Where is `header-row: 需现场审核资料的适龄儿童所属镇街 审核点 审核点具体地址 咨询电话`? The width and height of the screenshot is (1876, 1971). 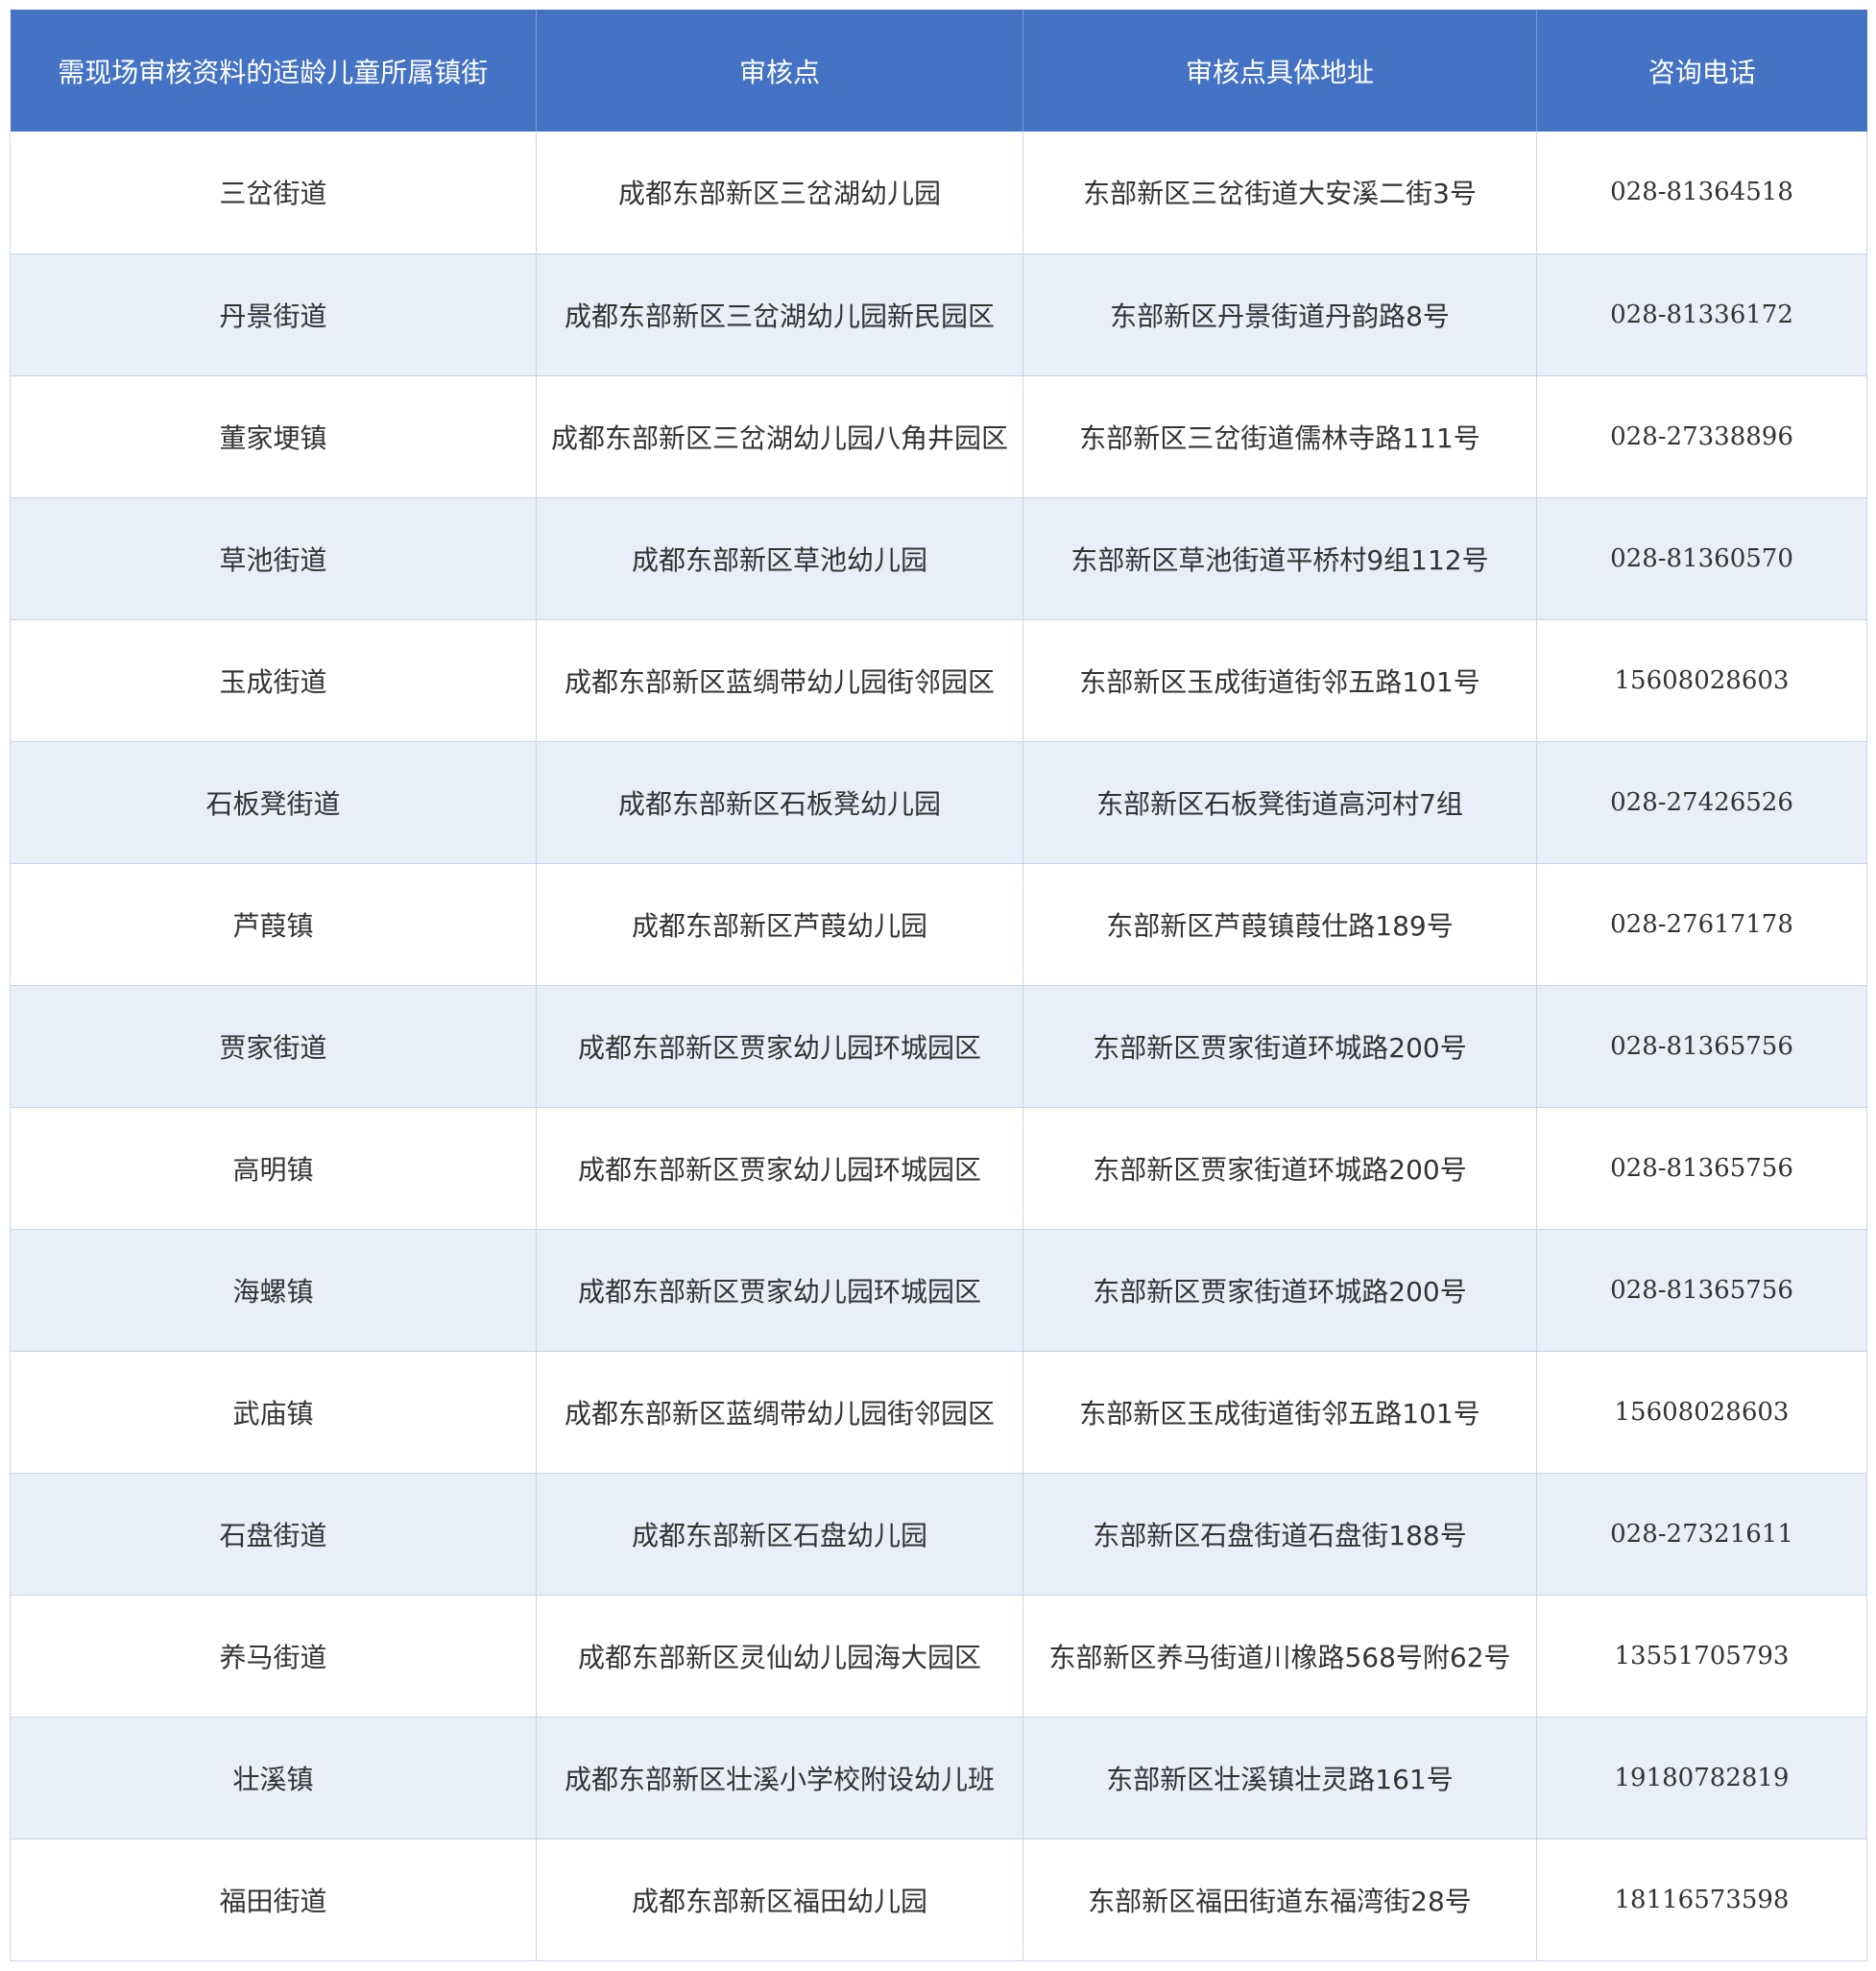 header-row: 需现场审核资料的适龄儿童所属镇街 审核点 审核点具体地址 咨询电话 is located at coordinates (939, 71).